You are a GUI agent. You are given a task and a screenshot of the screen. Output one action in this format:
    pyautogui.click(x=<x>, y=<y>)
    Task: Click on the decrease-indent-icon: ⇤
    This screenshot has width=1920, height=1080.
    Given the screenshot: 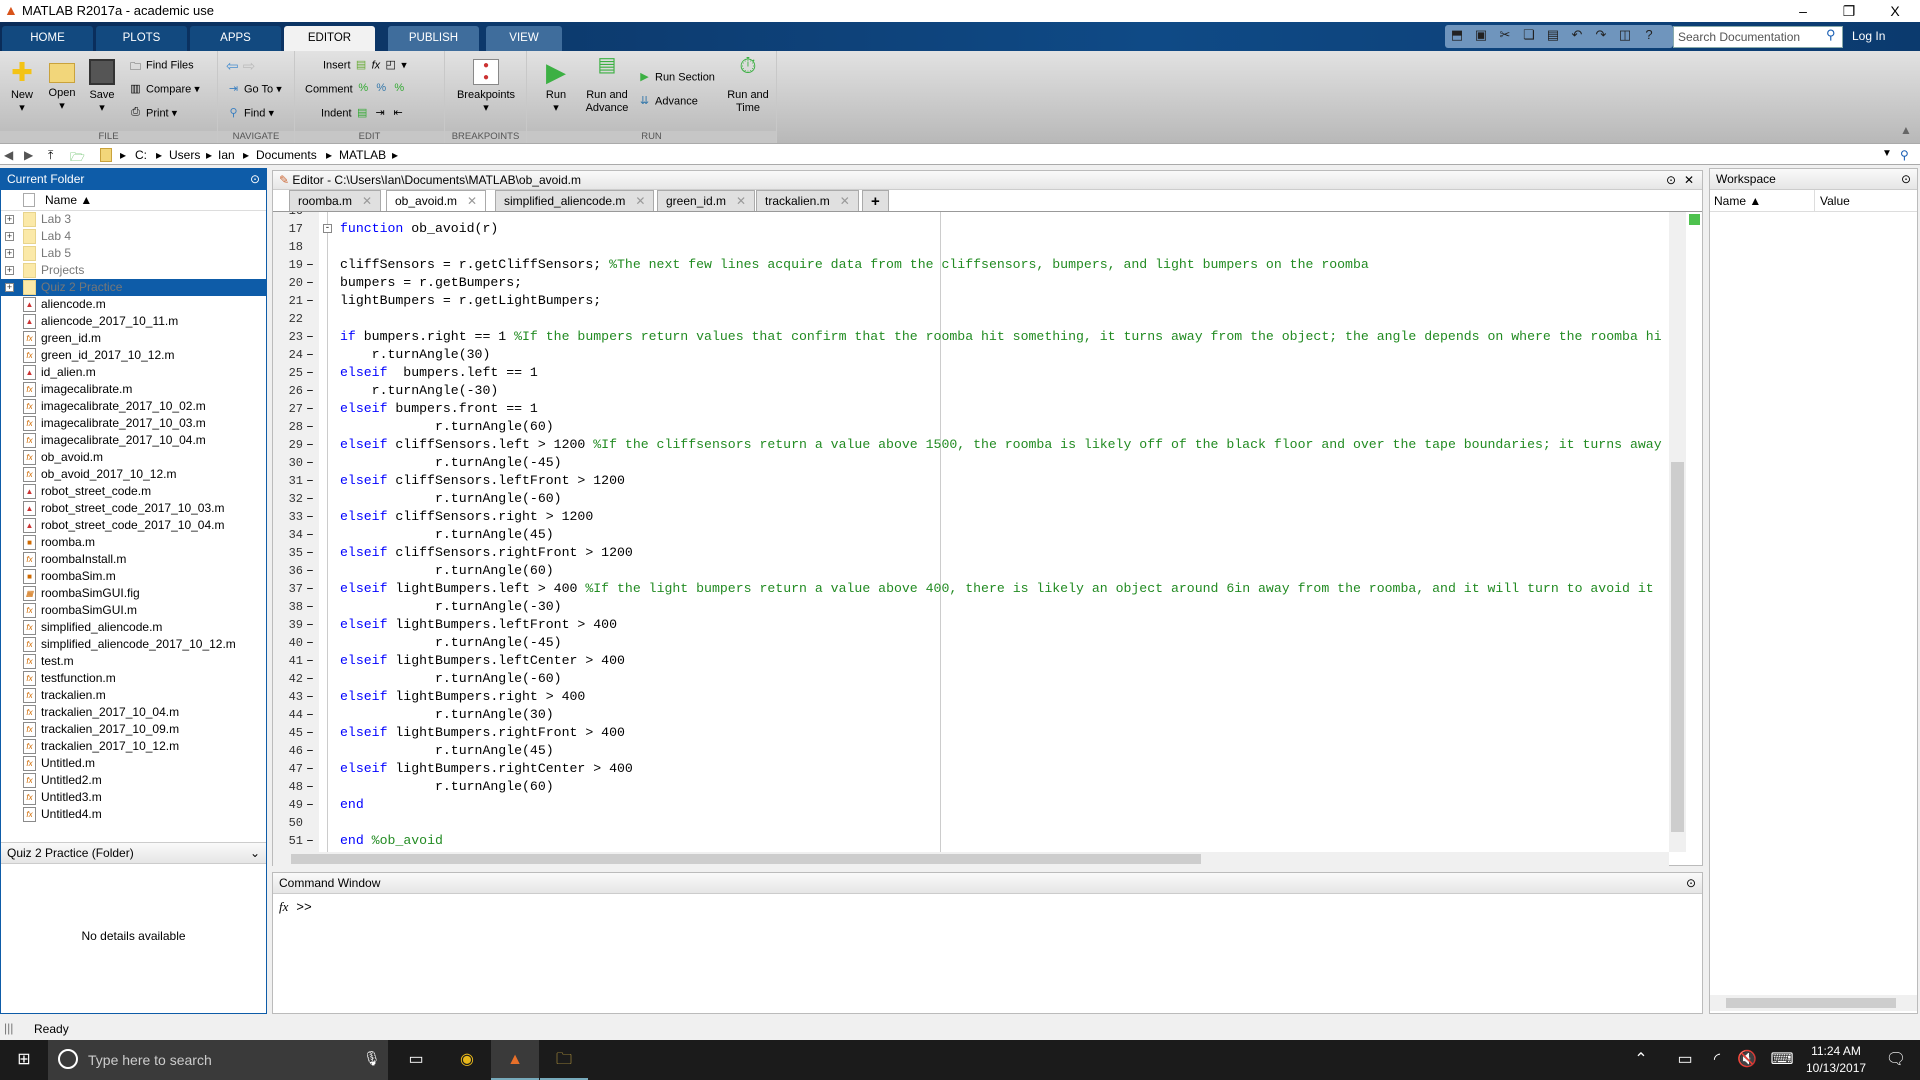 What is the action you would take?
    pyautogui.click(x=398, y=113)
    